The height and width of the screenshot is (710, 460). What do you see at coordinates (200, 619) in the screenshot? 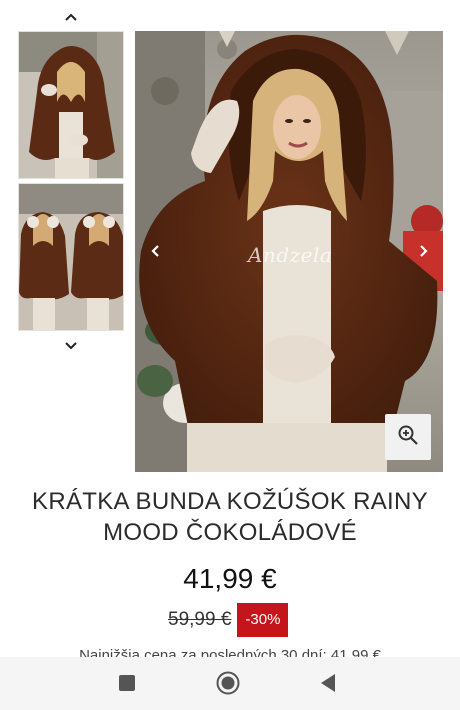
I see `original-price: 59,99 €` at bounding box center [200, 619].